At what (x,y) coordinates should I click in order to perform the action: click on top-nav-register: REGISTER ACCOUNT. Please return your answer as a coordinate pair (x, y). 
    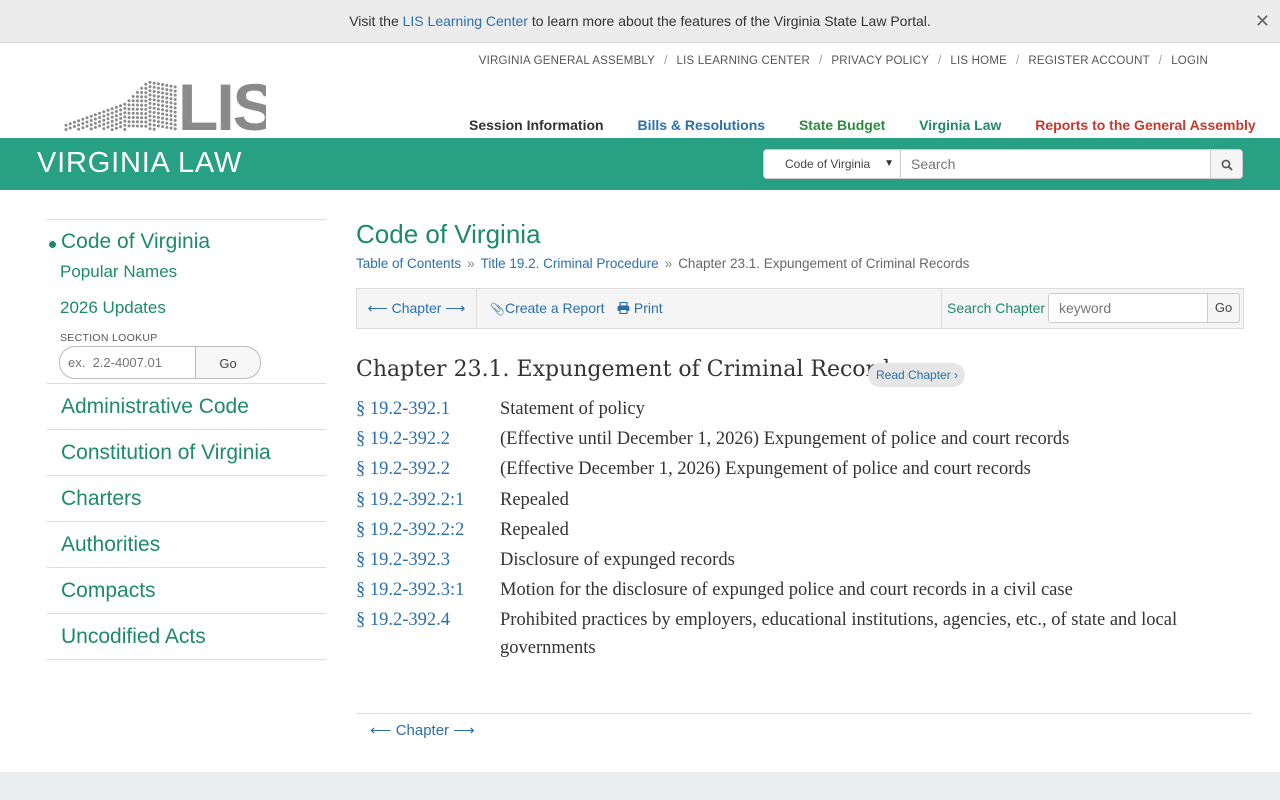
    Looking at the image, I should click on (1088, 61).